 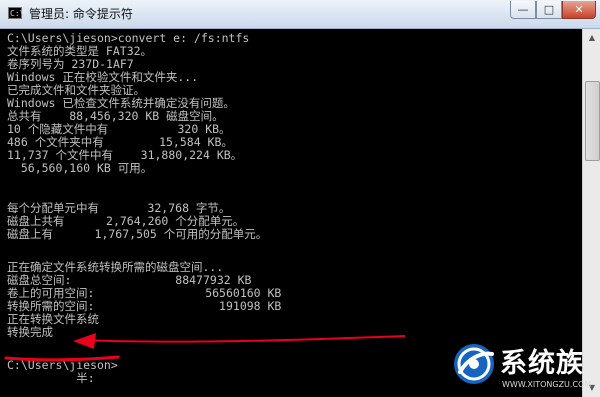 I want to click on console-line: 半:, so click(x=51, y=378).